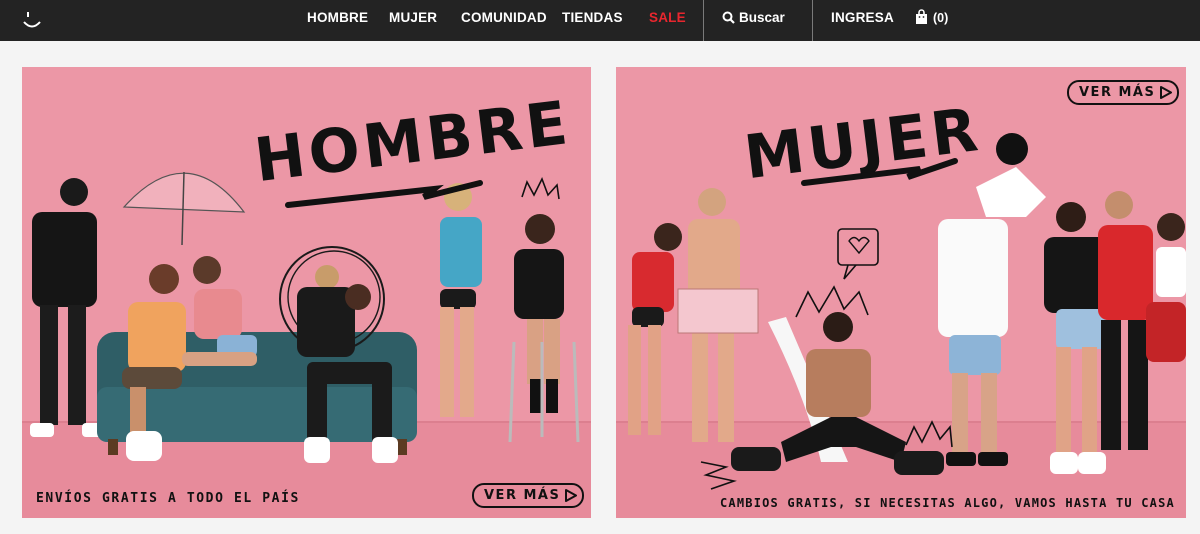  What do you see at coordinates (921, 16) in the screenshot?
I see `shopping-bag-icon` at bounding box center [921, 16].